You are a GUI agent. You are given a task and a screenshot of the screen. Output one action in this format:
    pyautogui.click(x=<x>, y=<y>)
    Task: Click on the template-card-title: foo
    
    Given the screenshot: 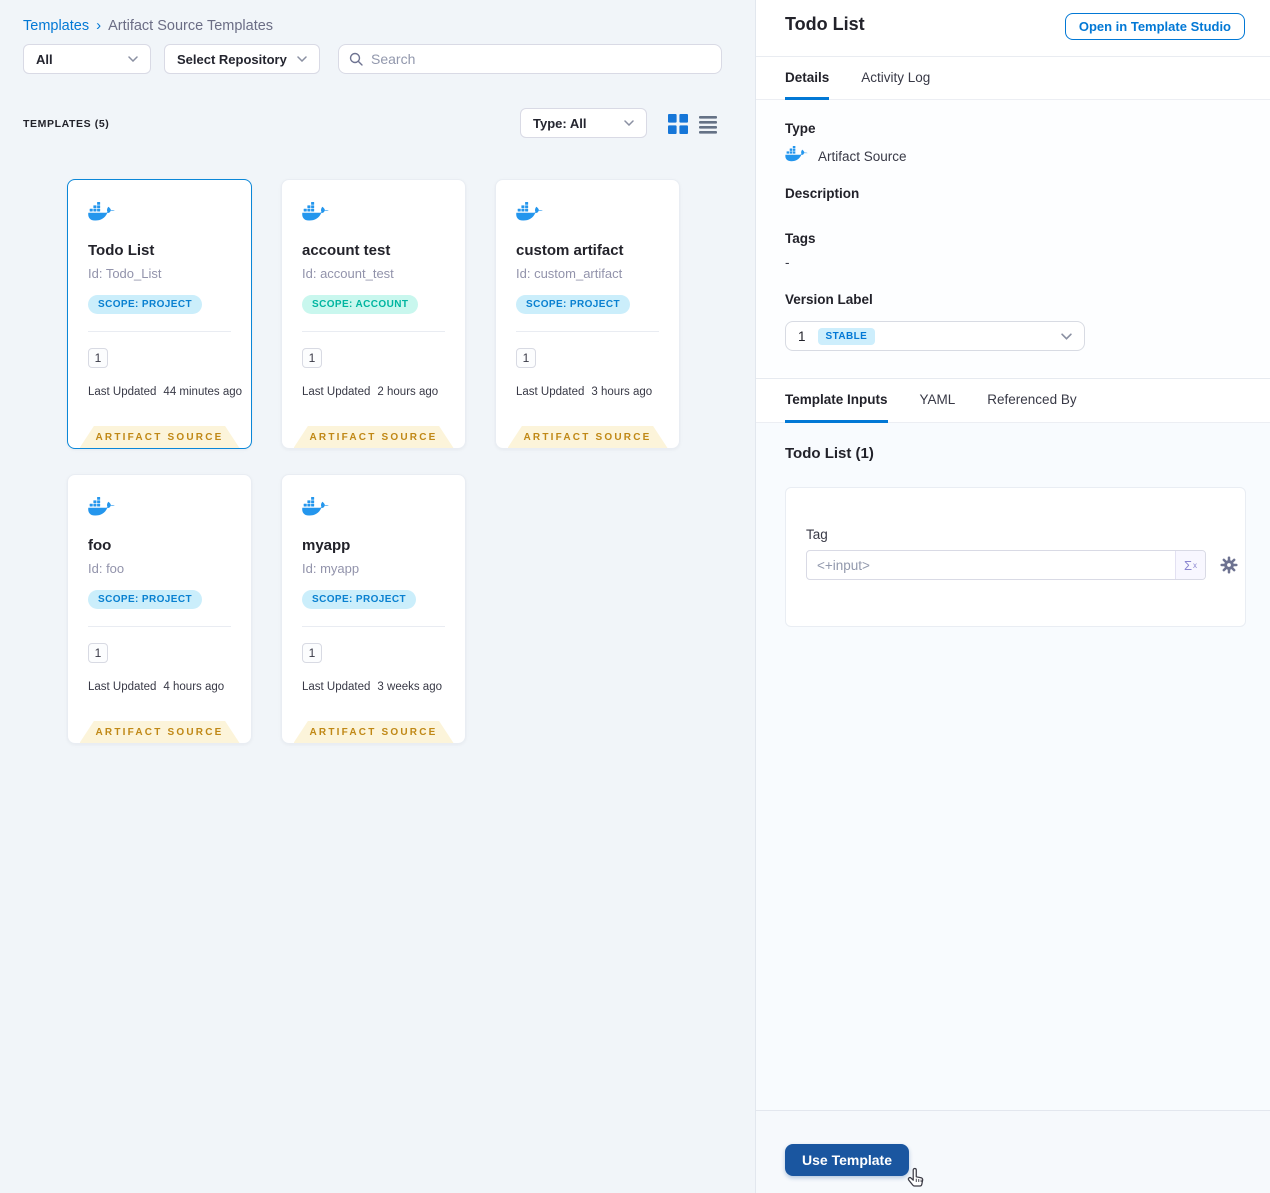 What is the action you would take?
    pyautogui.click(x=100, y=545)
    